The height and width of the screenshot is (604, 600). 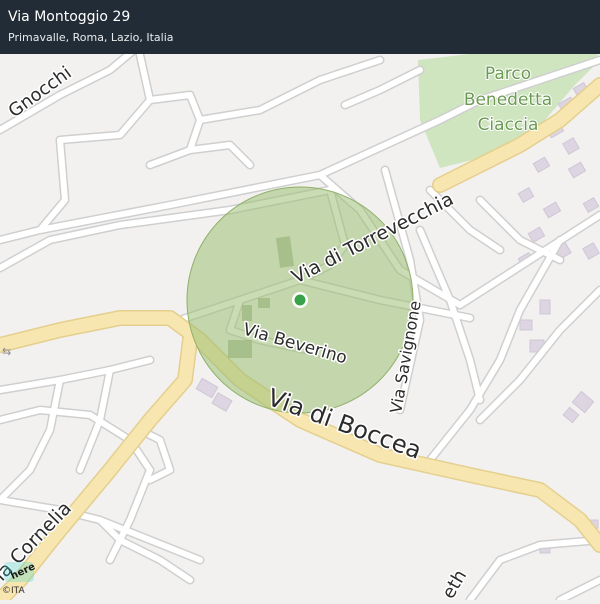 I want to click on location-marker, so click(x=300, y=300).